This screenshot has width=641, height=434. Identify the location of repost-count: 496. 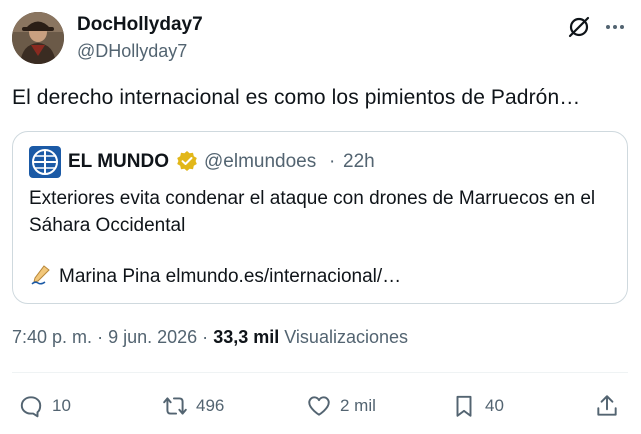
(210, 405).